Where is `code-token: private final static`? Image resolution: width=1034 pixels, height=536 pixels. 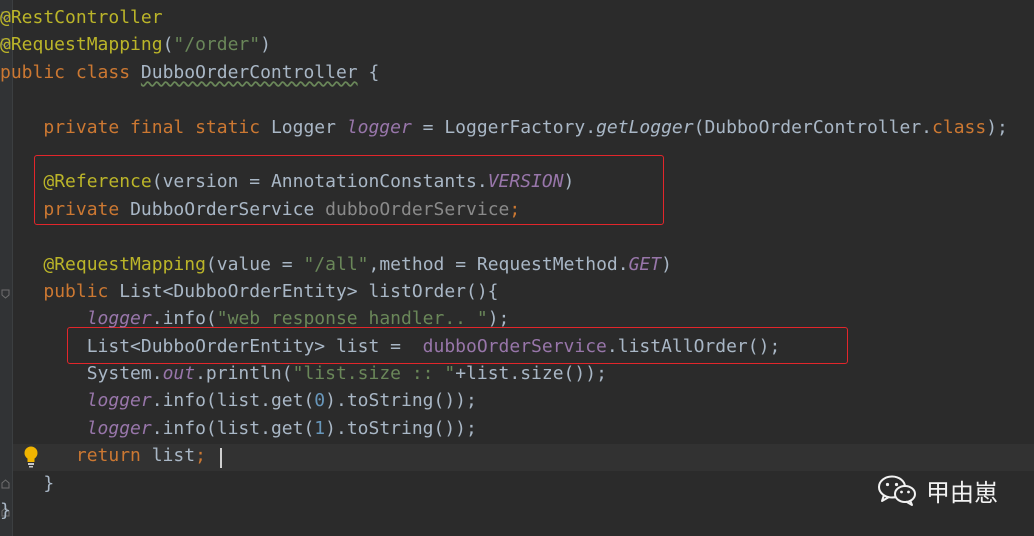
code-token: private final static is located at coordinates (157, 127).